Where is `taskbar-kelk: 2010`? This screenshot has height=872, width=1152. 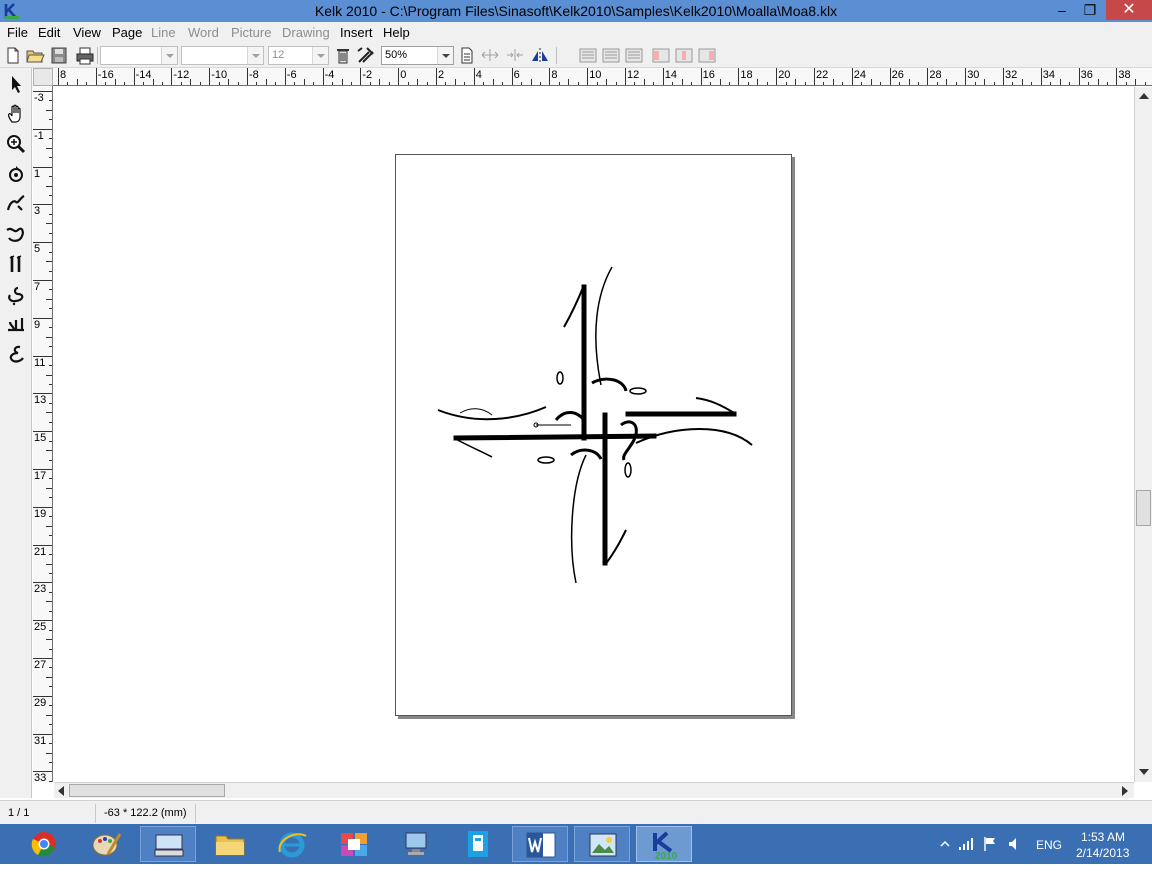 taskbar-kelk: 2010 is located at coordinates (664, 844).